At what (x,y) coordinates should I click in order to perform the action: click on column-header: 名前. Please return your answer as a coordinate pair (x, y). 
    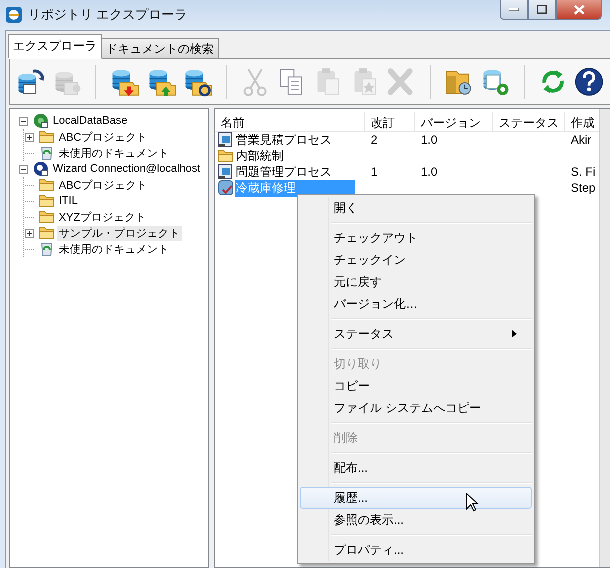
    Looking at the image, I should click on (290, 121).